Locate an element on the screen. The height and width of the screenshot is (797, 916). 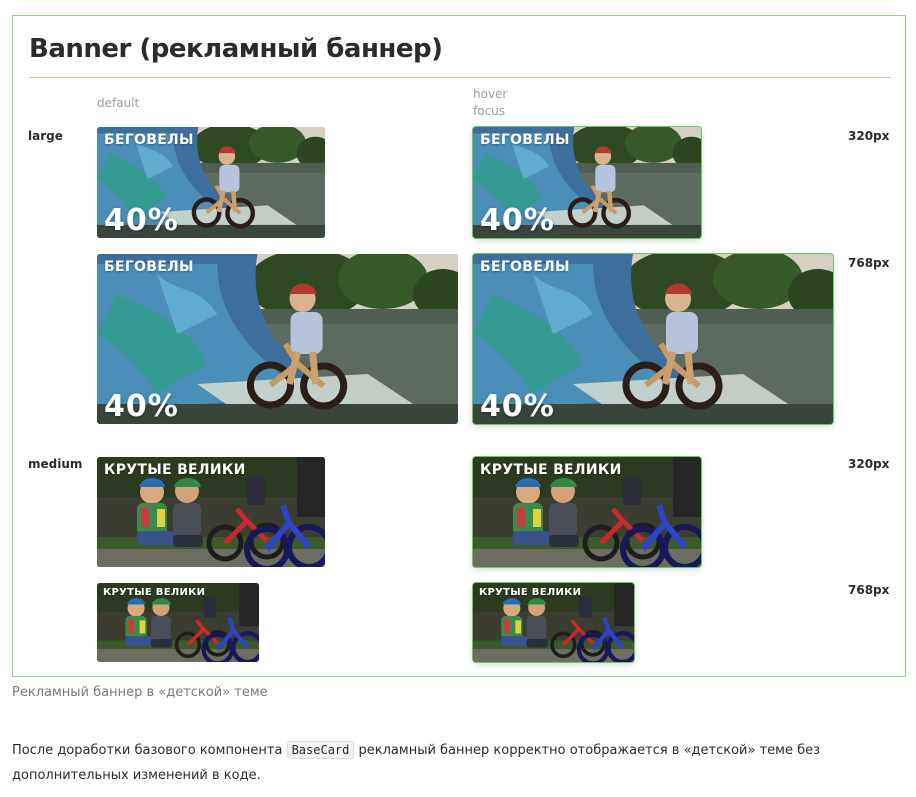
banner-large-768-hover: БЕГОВЕЛЫ 40% is located at coordinates (653, 339).